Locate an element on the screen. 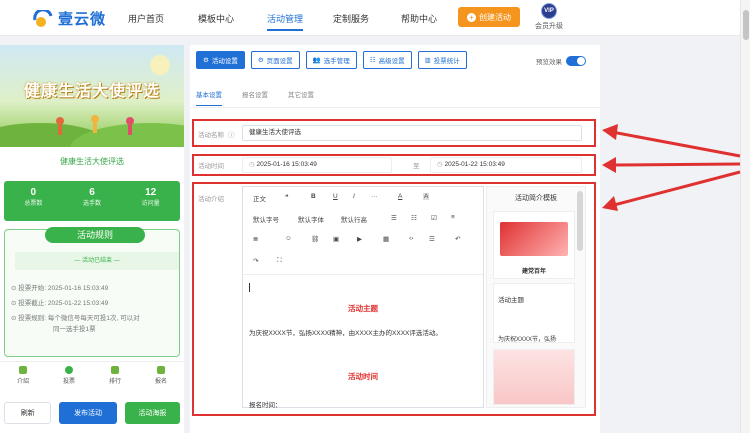 Image resolution: width=750 pixels, height=433 pixels. undo-icon: ↶ is located at coordinates (457, 239).